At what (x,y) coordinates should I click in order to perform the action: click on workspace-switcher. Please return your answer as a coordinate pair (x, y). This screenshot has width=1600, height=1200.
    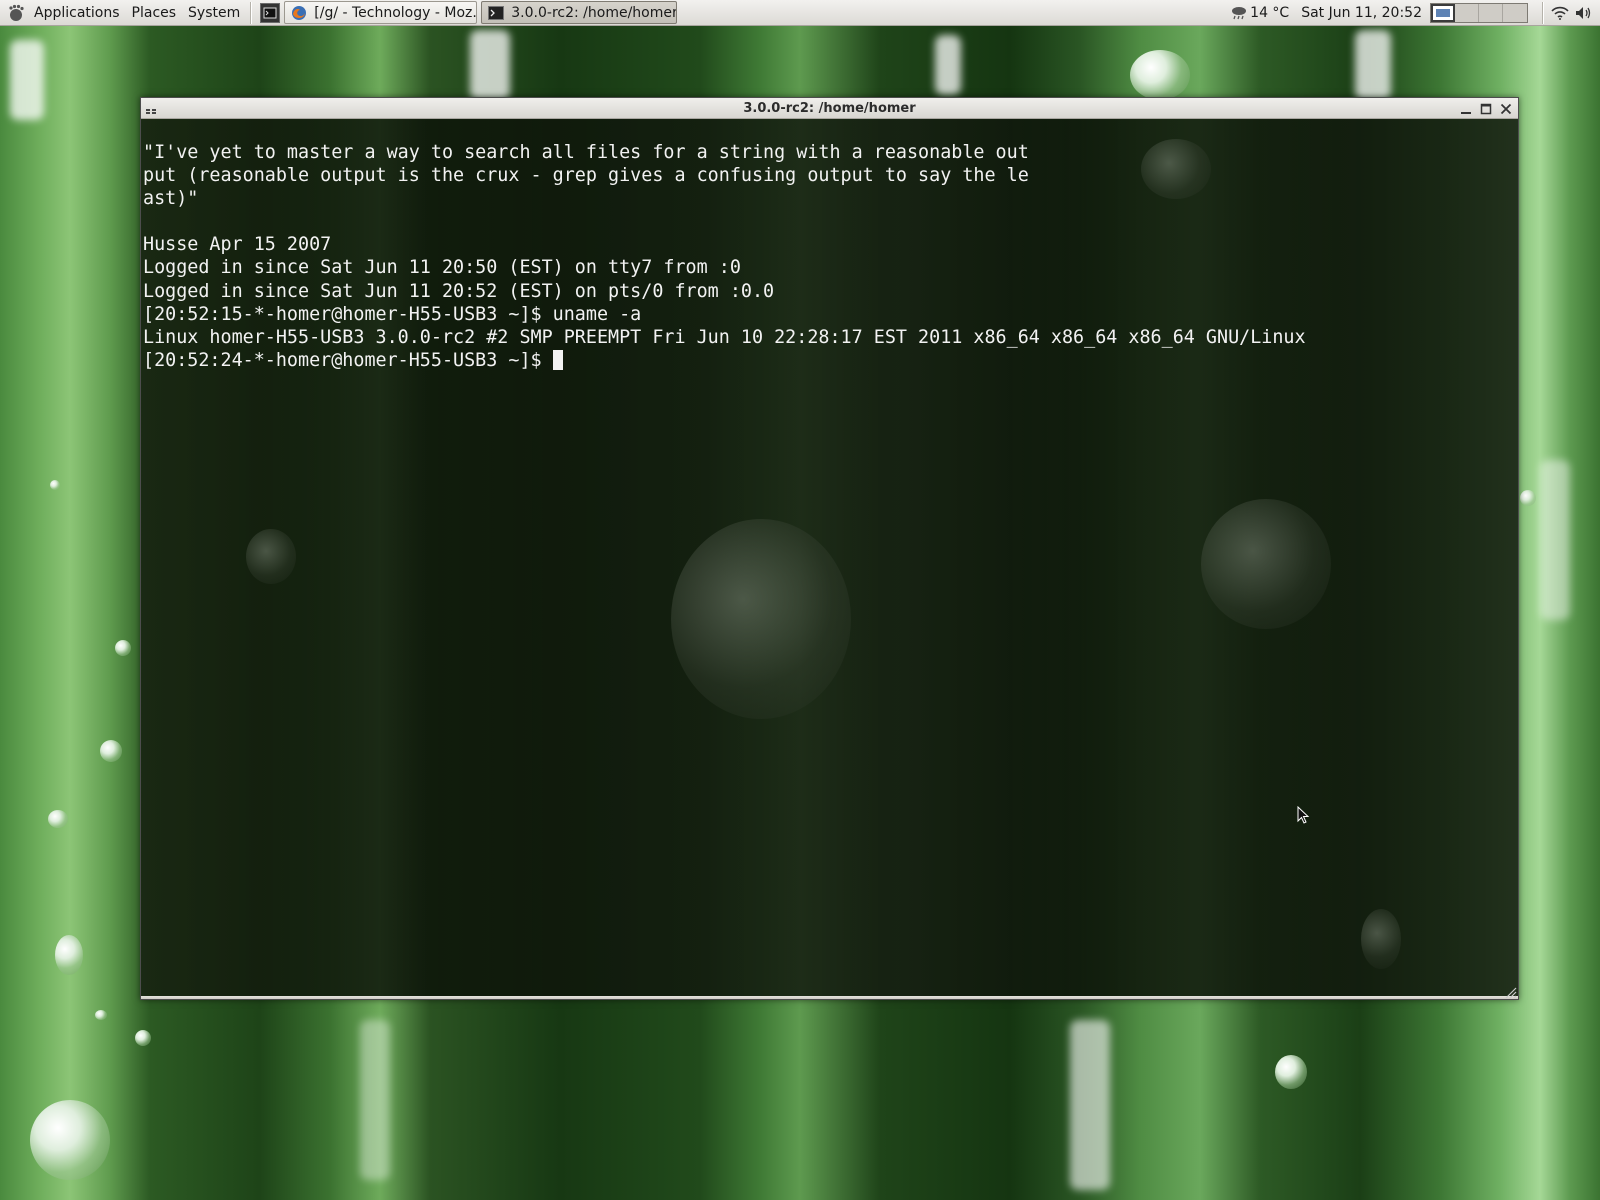
    Looking at the image, I should click on (1479, 13).